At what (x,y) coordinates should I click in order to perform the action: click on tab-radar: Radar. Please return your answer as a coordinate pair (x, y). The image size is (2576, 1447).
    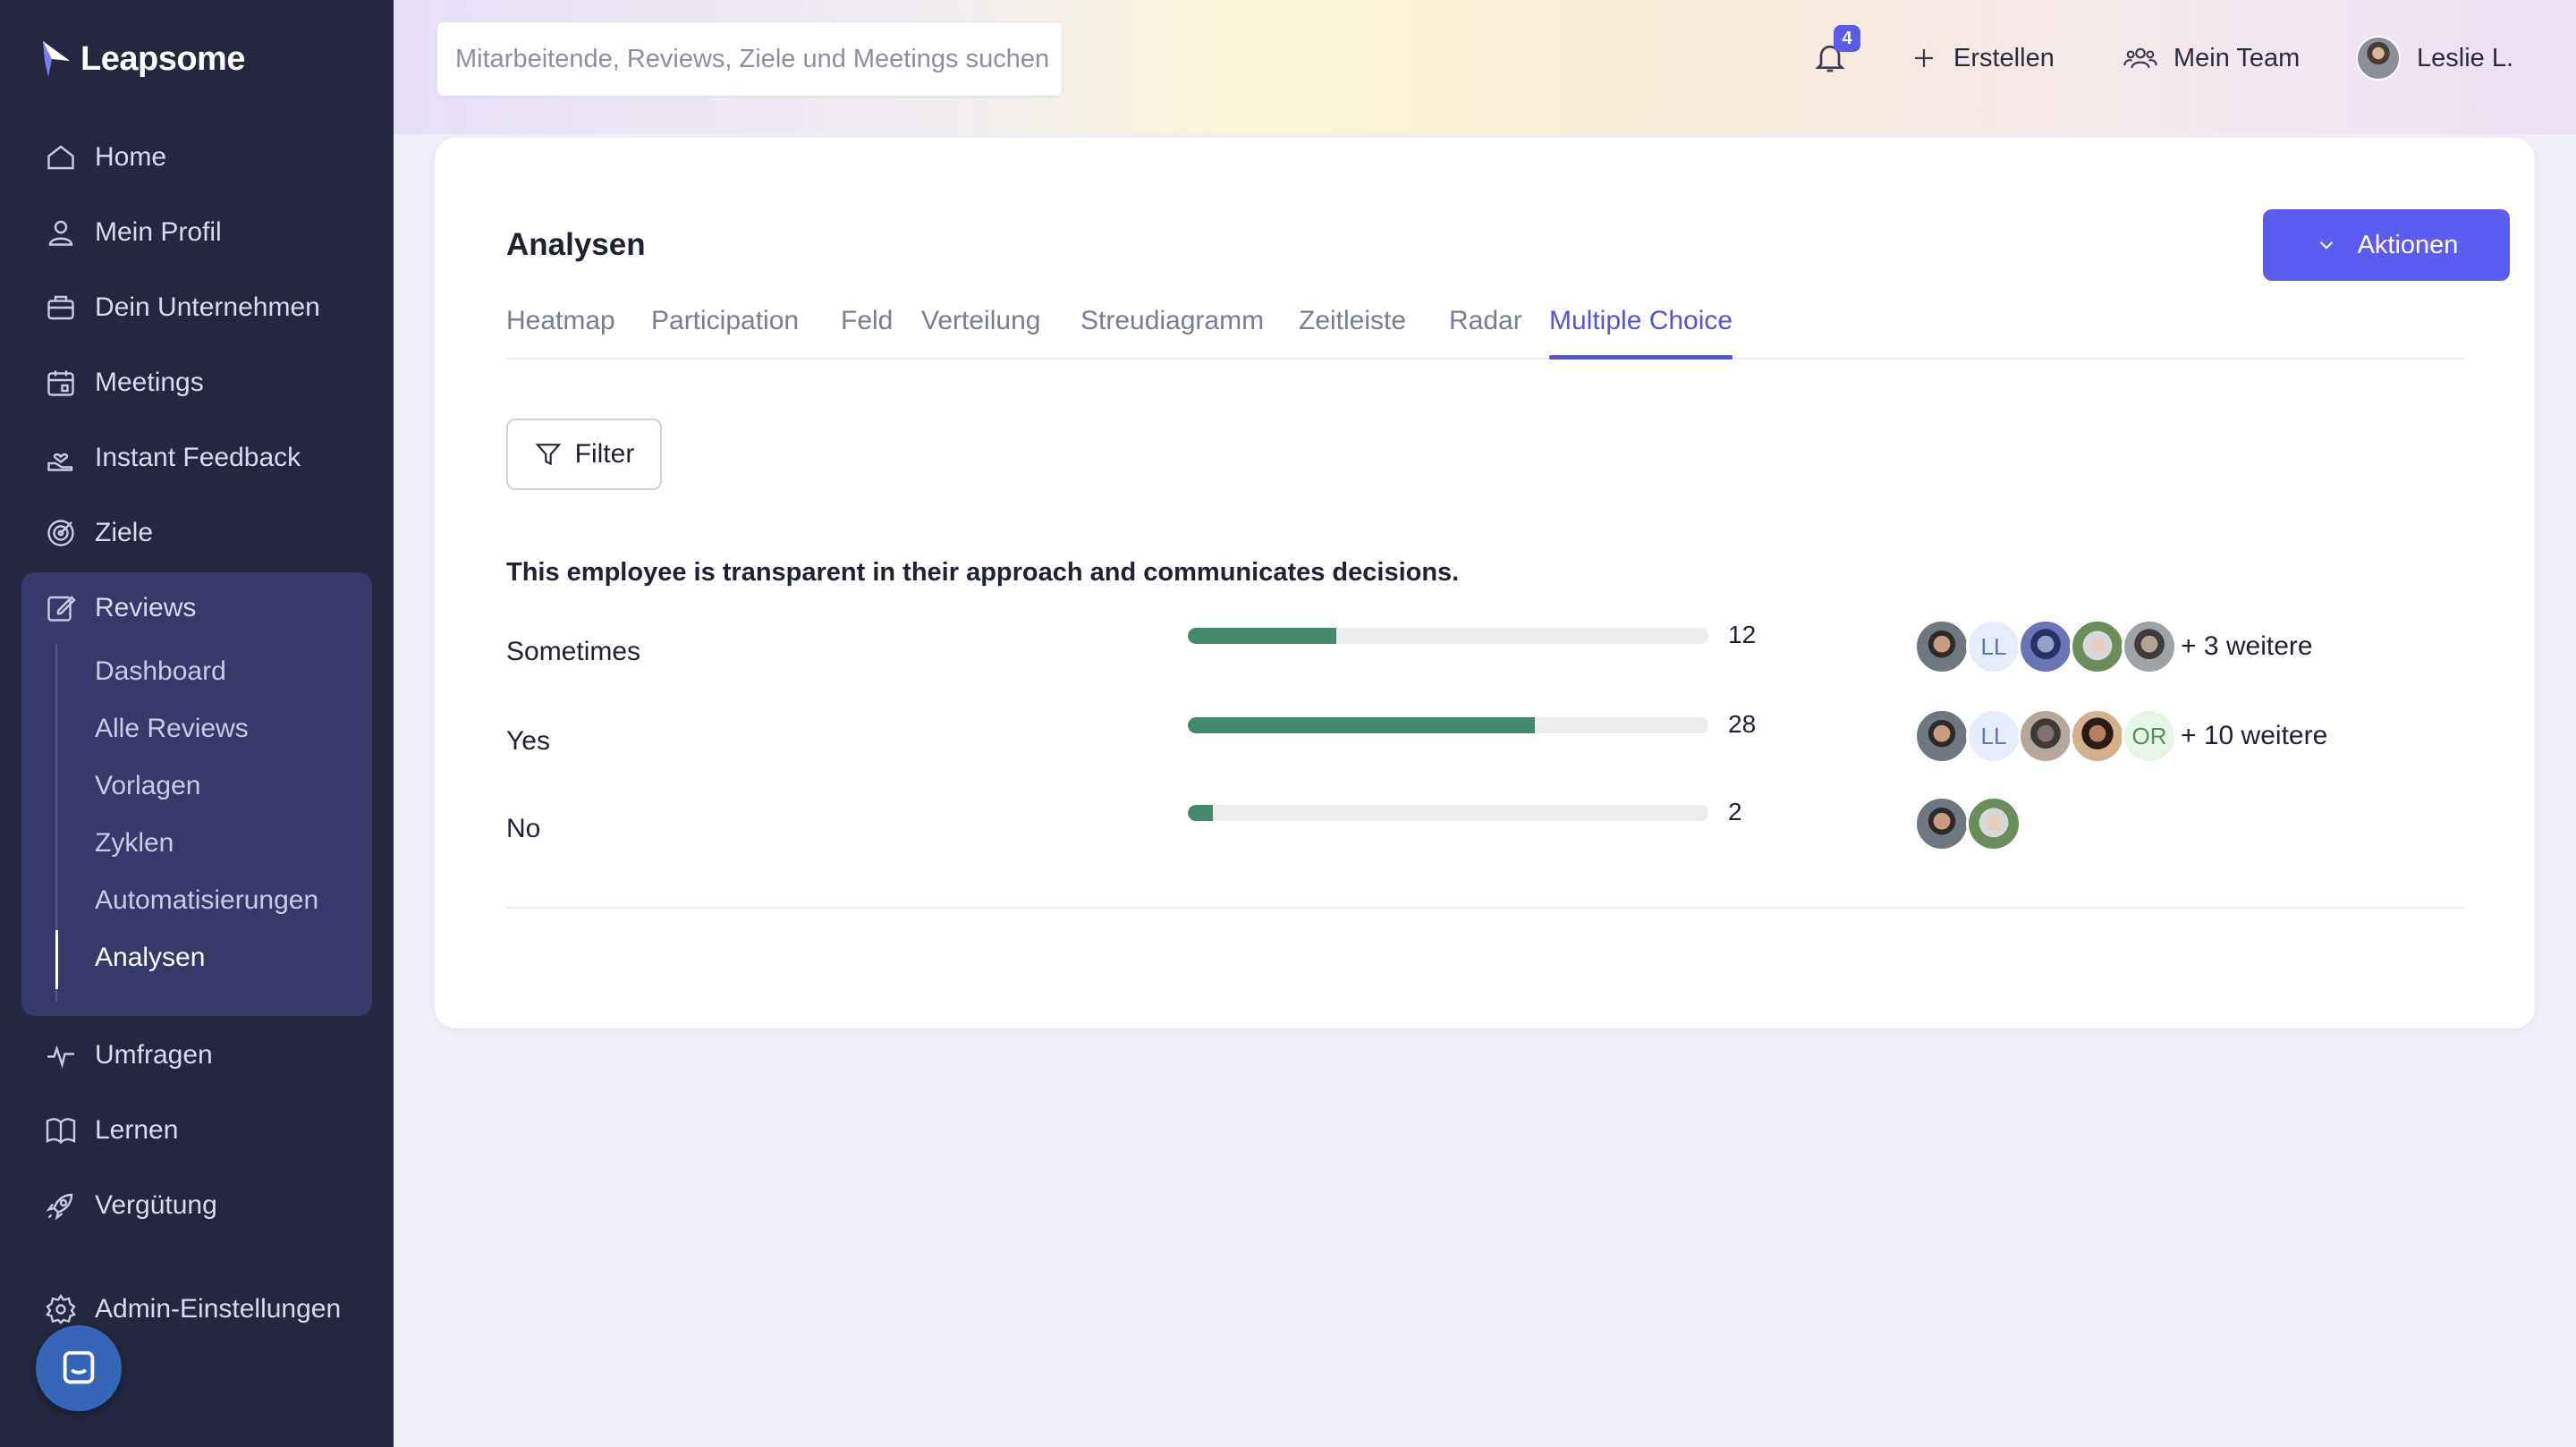
    Looking at the image, I should click on (1485, 327).